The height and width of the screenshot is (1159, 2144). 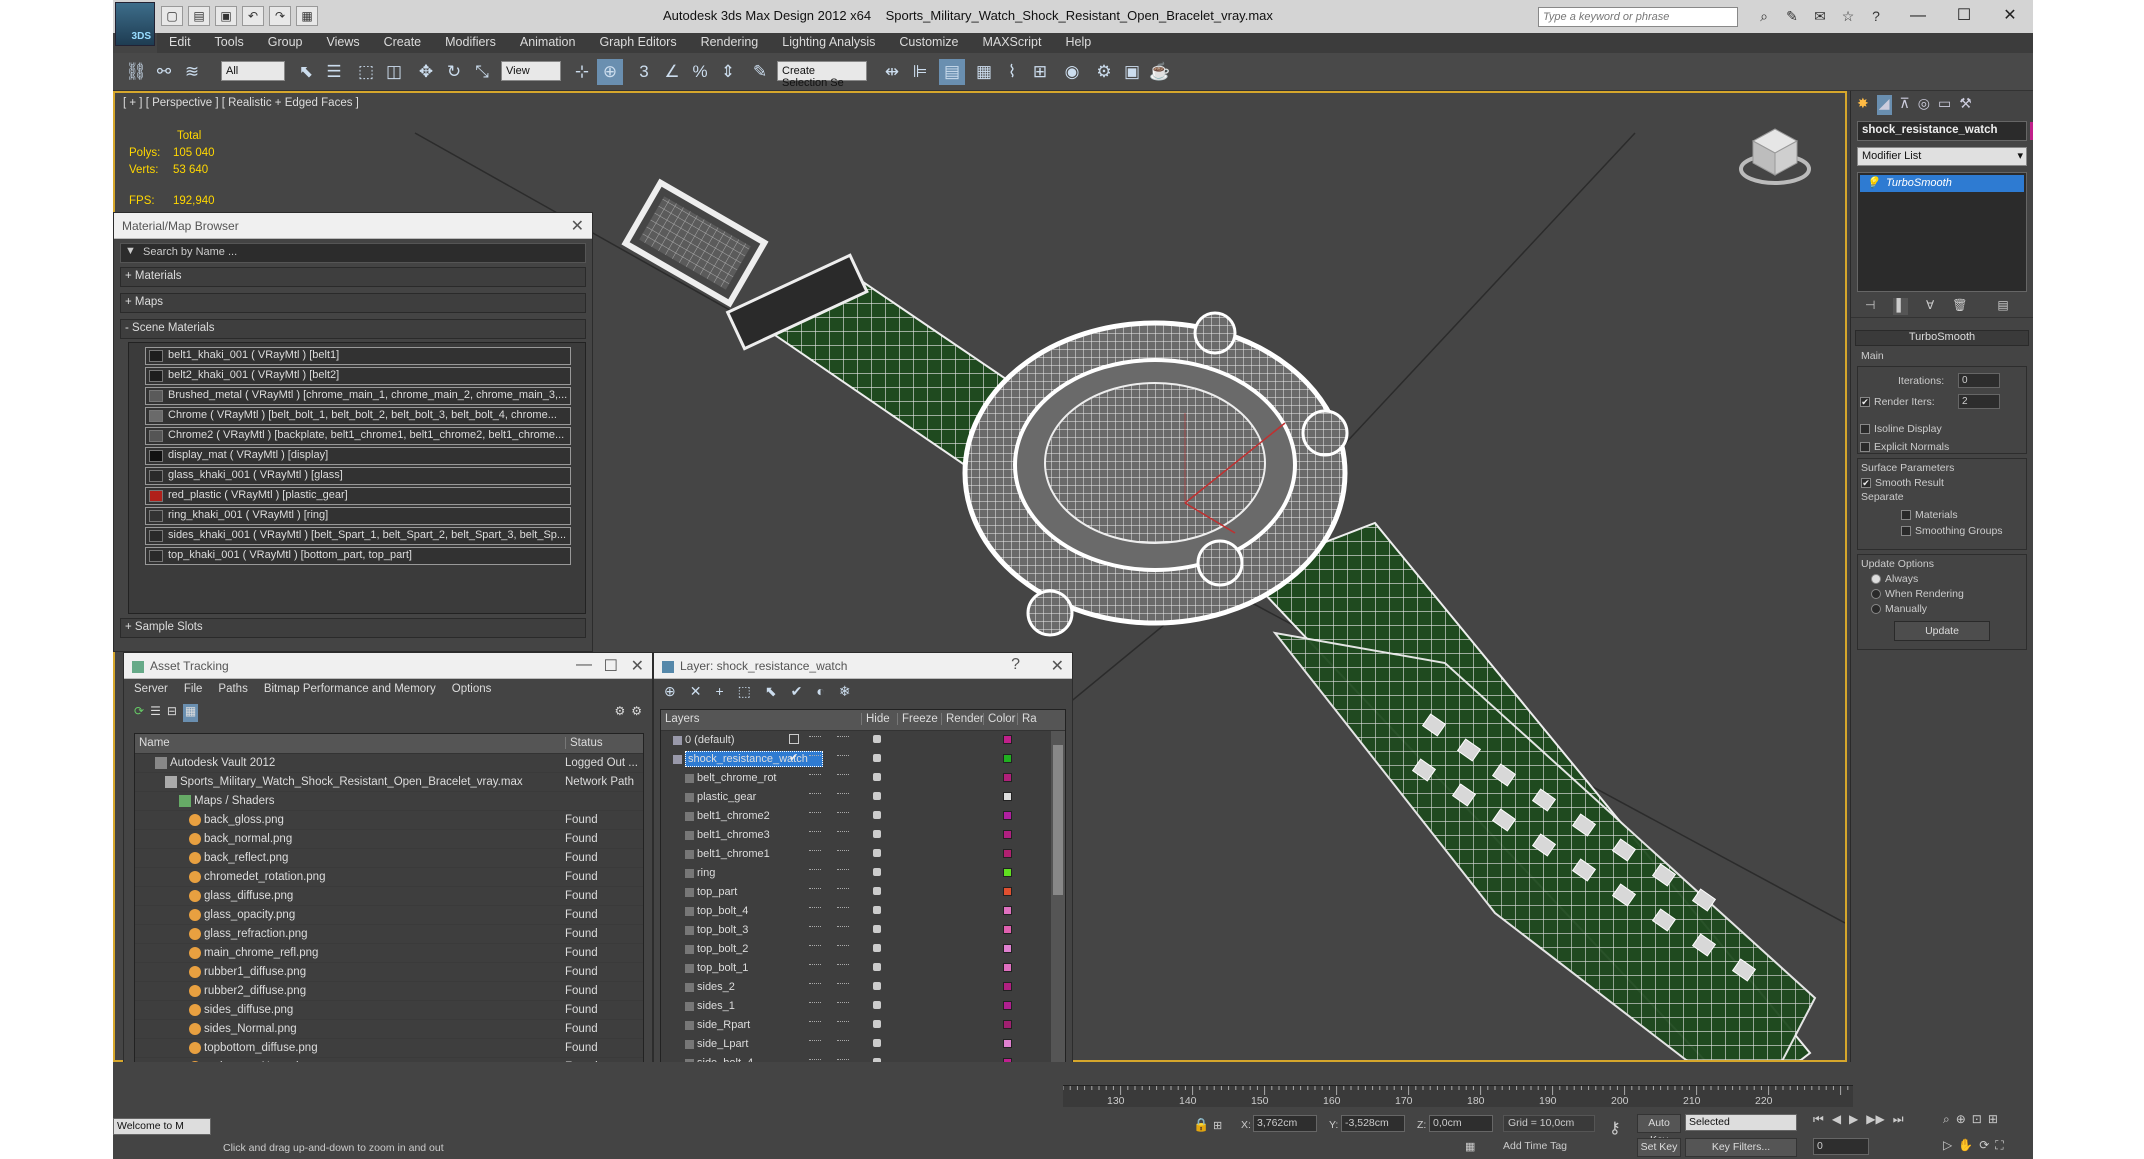 I want to click on object-name-field: shock_resistance_watch, so click(x=1945, y=131).